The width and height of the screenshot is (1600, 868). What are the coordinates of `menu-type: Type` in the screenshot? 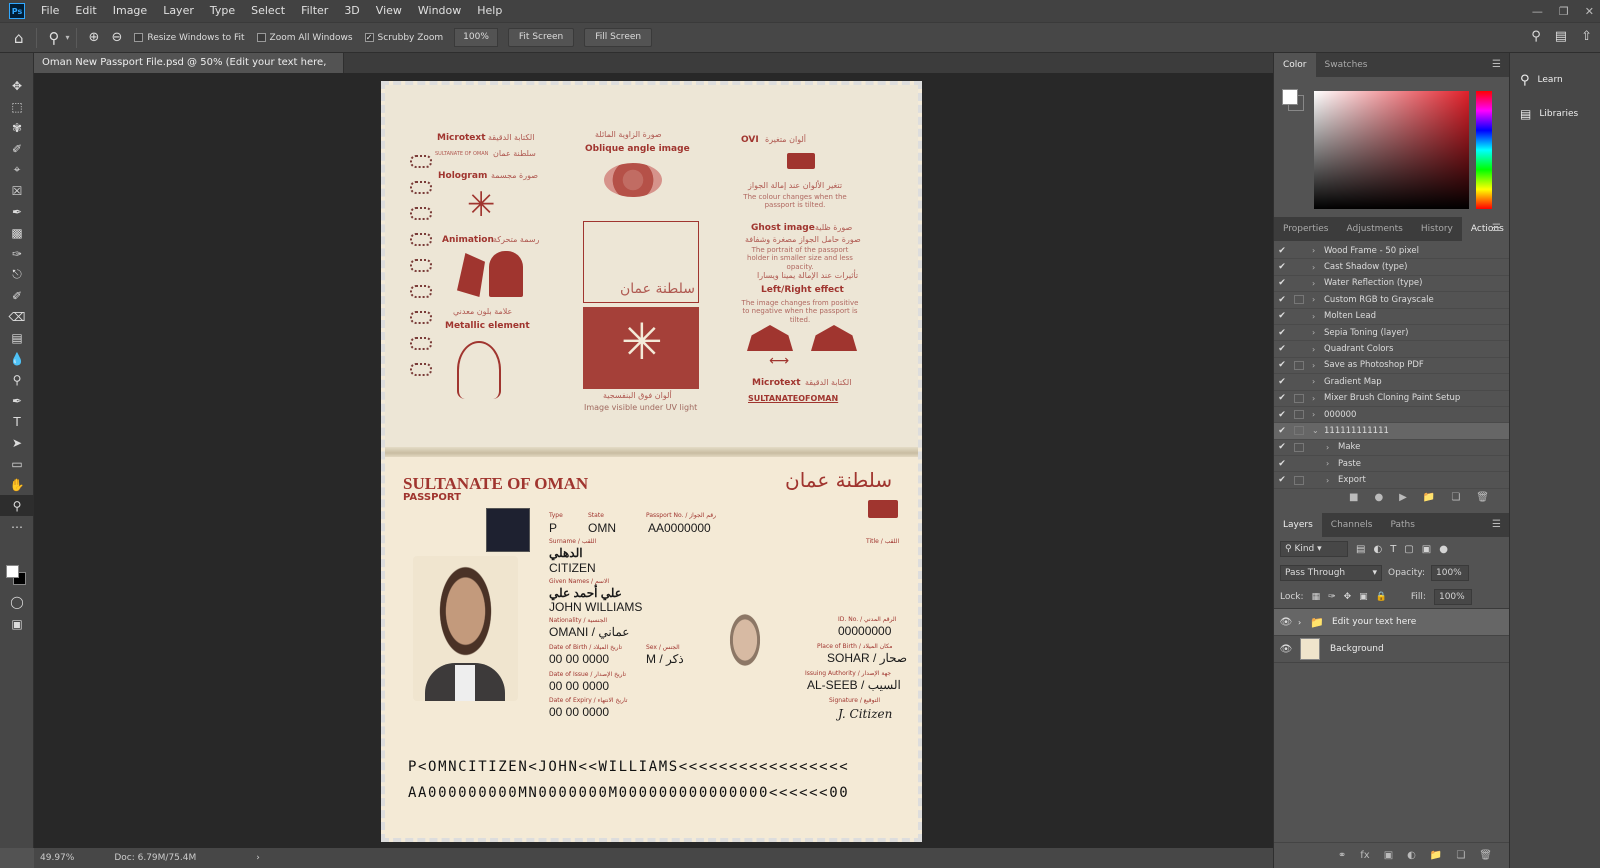 It's located at (222, 11).